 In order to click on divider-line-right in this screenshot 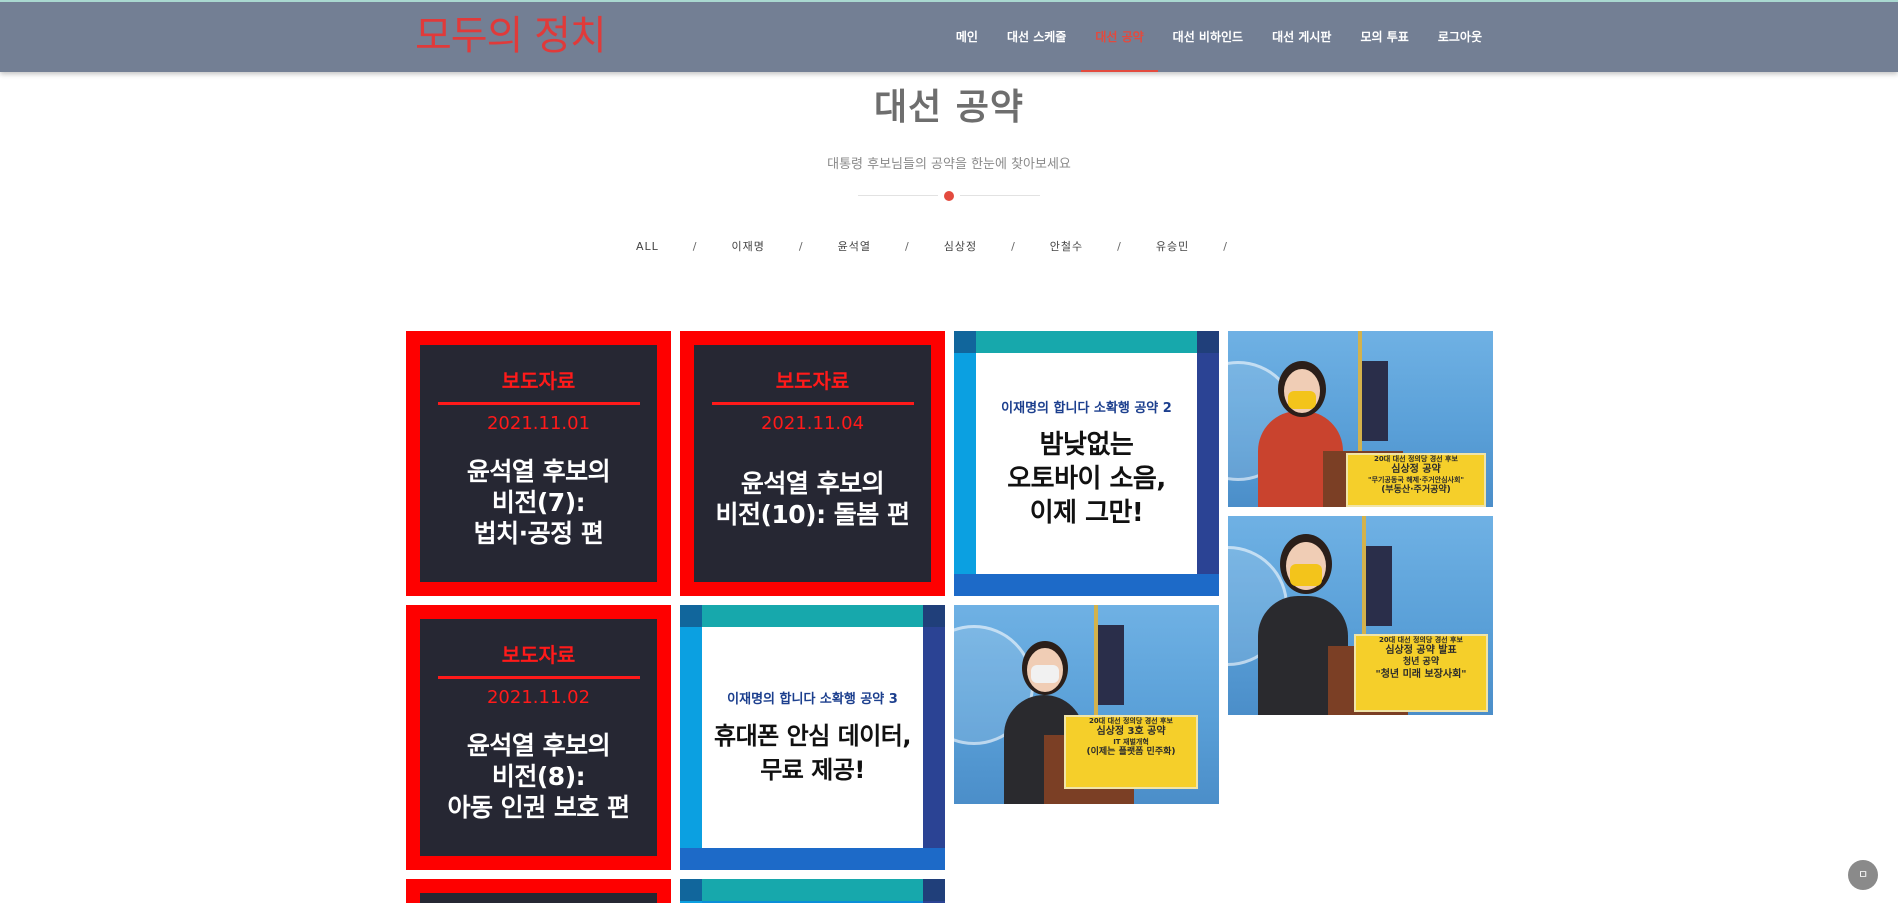, I will do `click(1000, 195)`.